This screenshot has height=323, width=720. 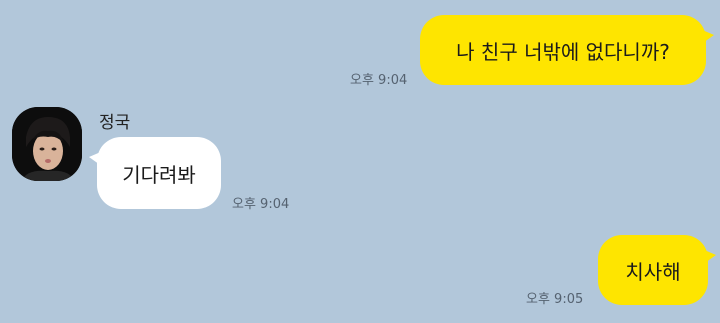 I want to click on my-message-bubble: 치사해, so click(x=657, y=270).